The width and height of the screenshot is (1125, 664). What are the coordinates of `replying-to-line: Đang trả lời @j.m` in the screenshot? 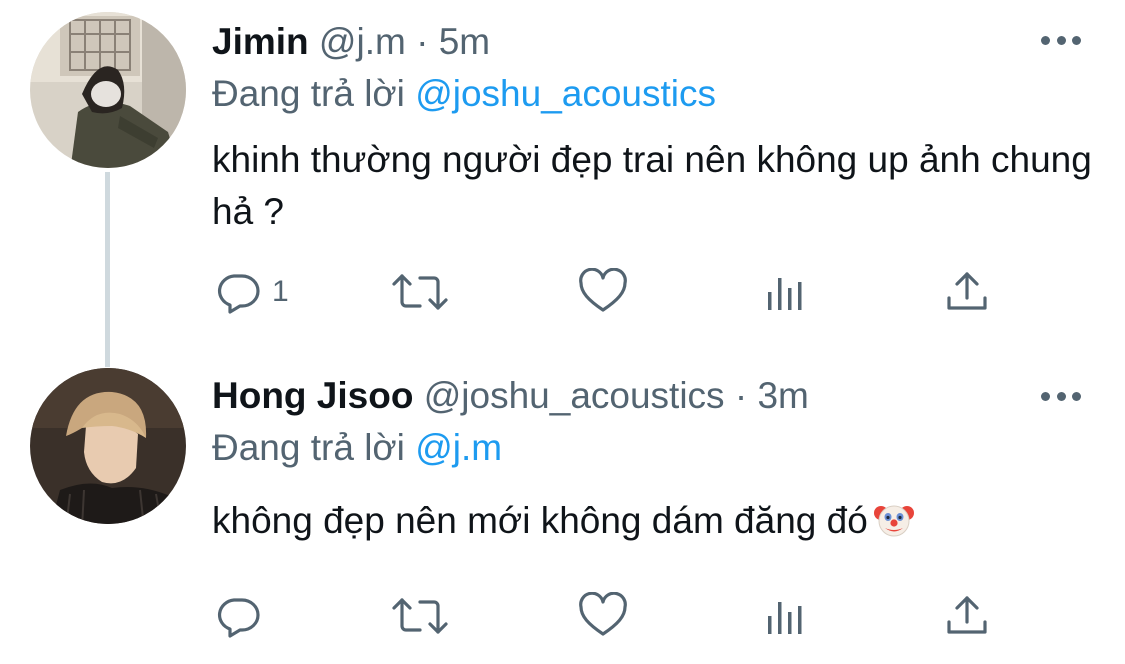 It's located at (357, 448).